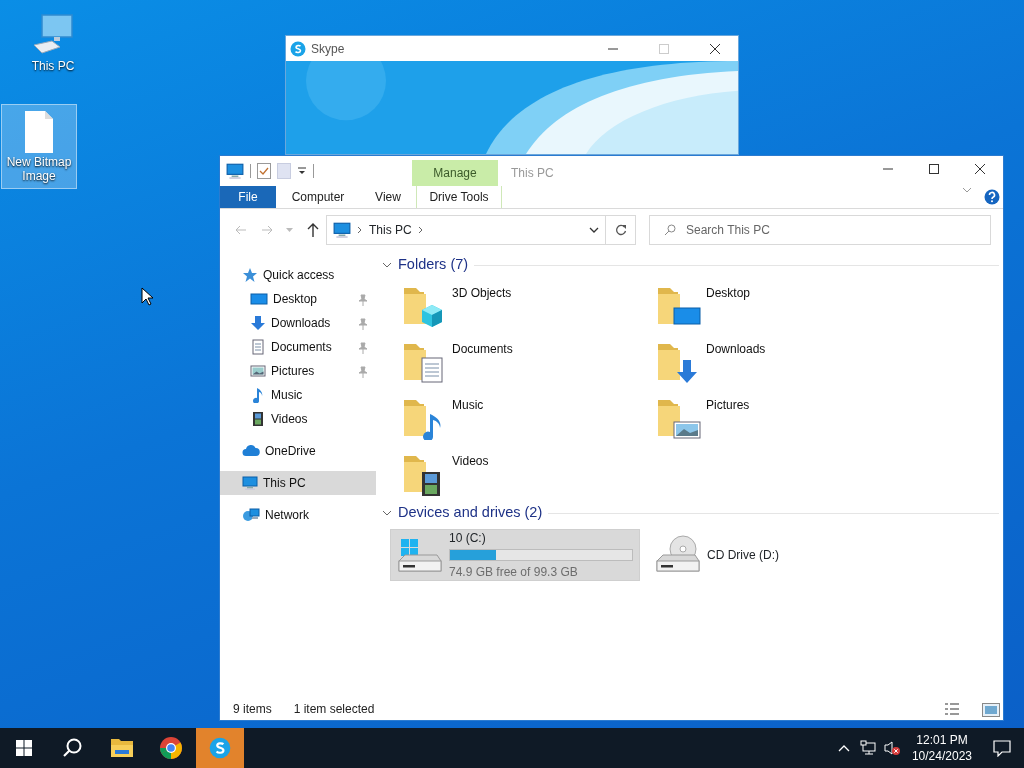 The height and width of the screenshot is (768, 1024). I want to click on free-space-text: 74.9 GB free of 99.3 GB, so click(514, 572).